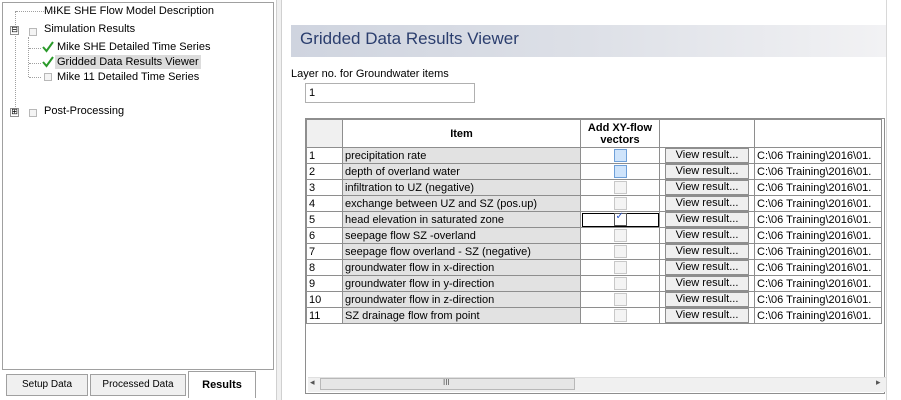 This screenshot has height=400, width=901. What do you see at coordinates (461, 171) in the screenshot?
I see `item-cell: depth of overland water` at bounding box center [461, 171].